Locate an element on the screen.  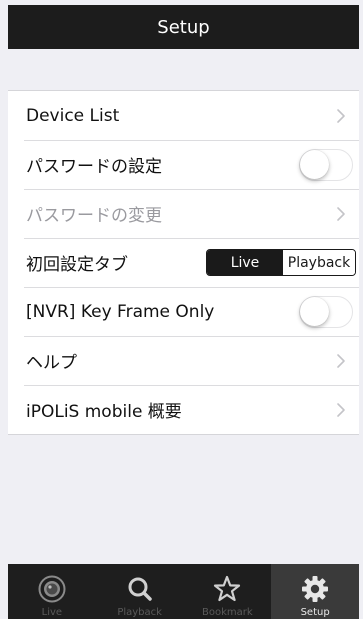
row-label-initial-tab: 初回設定タブ is located at coordinates (77, 265).